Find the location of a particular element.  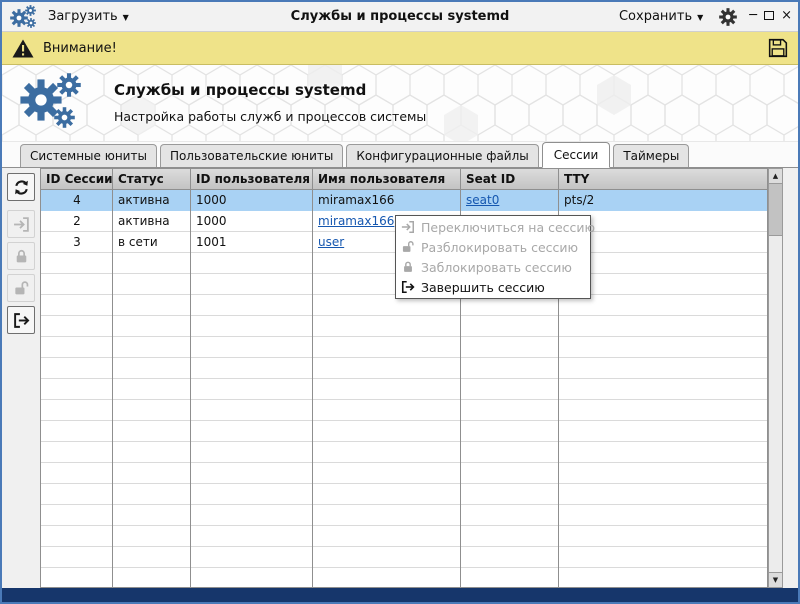

lock-session-button is located at coordinates (21, 256).